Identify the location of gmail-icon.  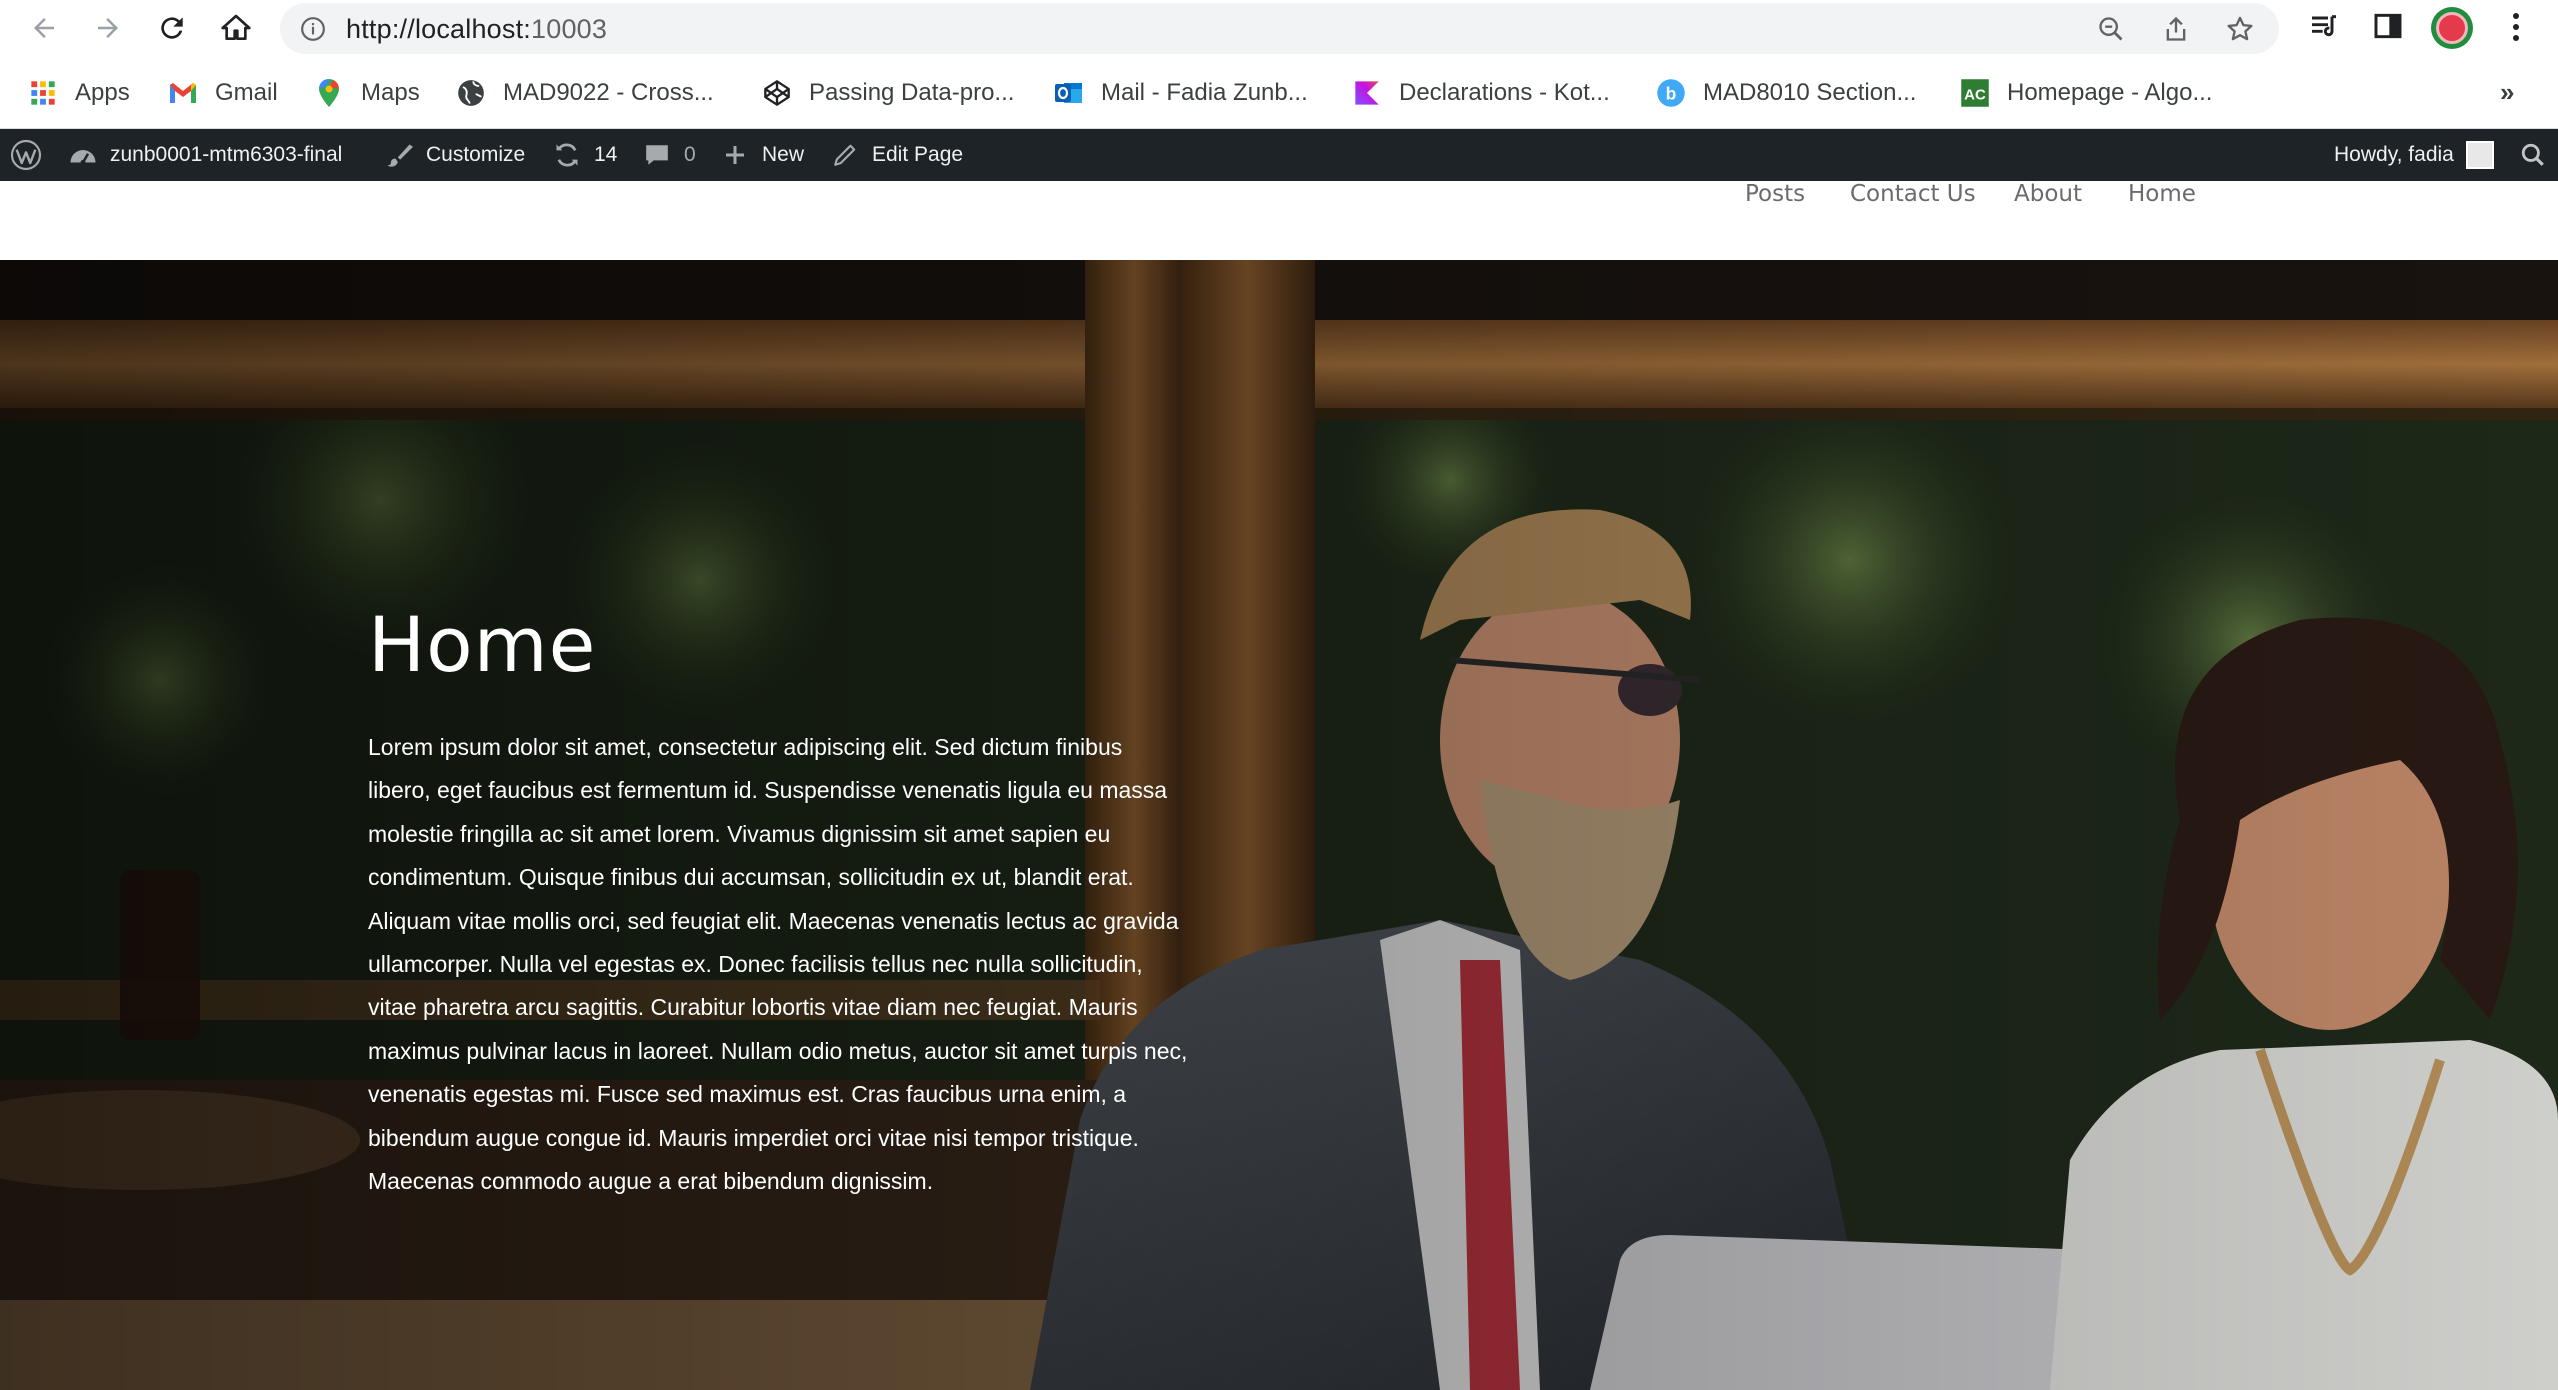
(183, 93).